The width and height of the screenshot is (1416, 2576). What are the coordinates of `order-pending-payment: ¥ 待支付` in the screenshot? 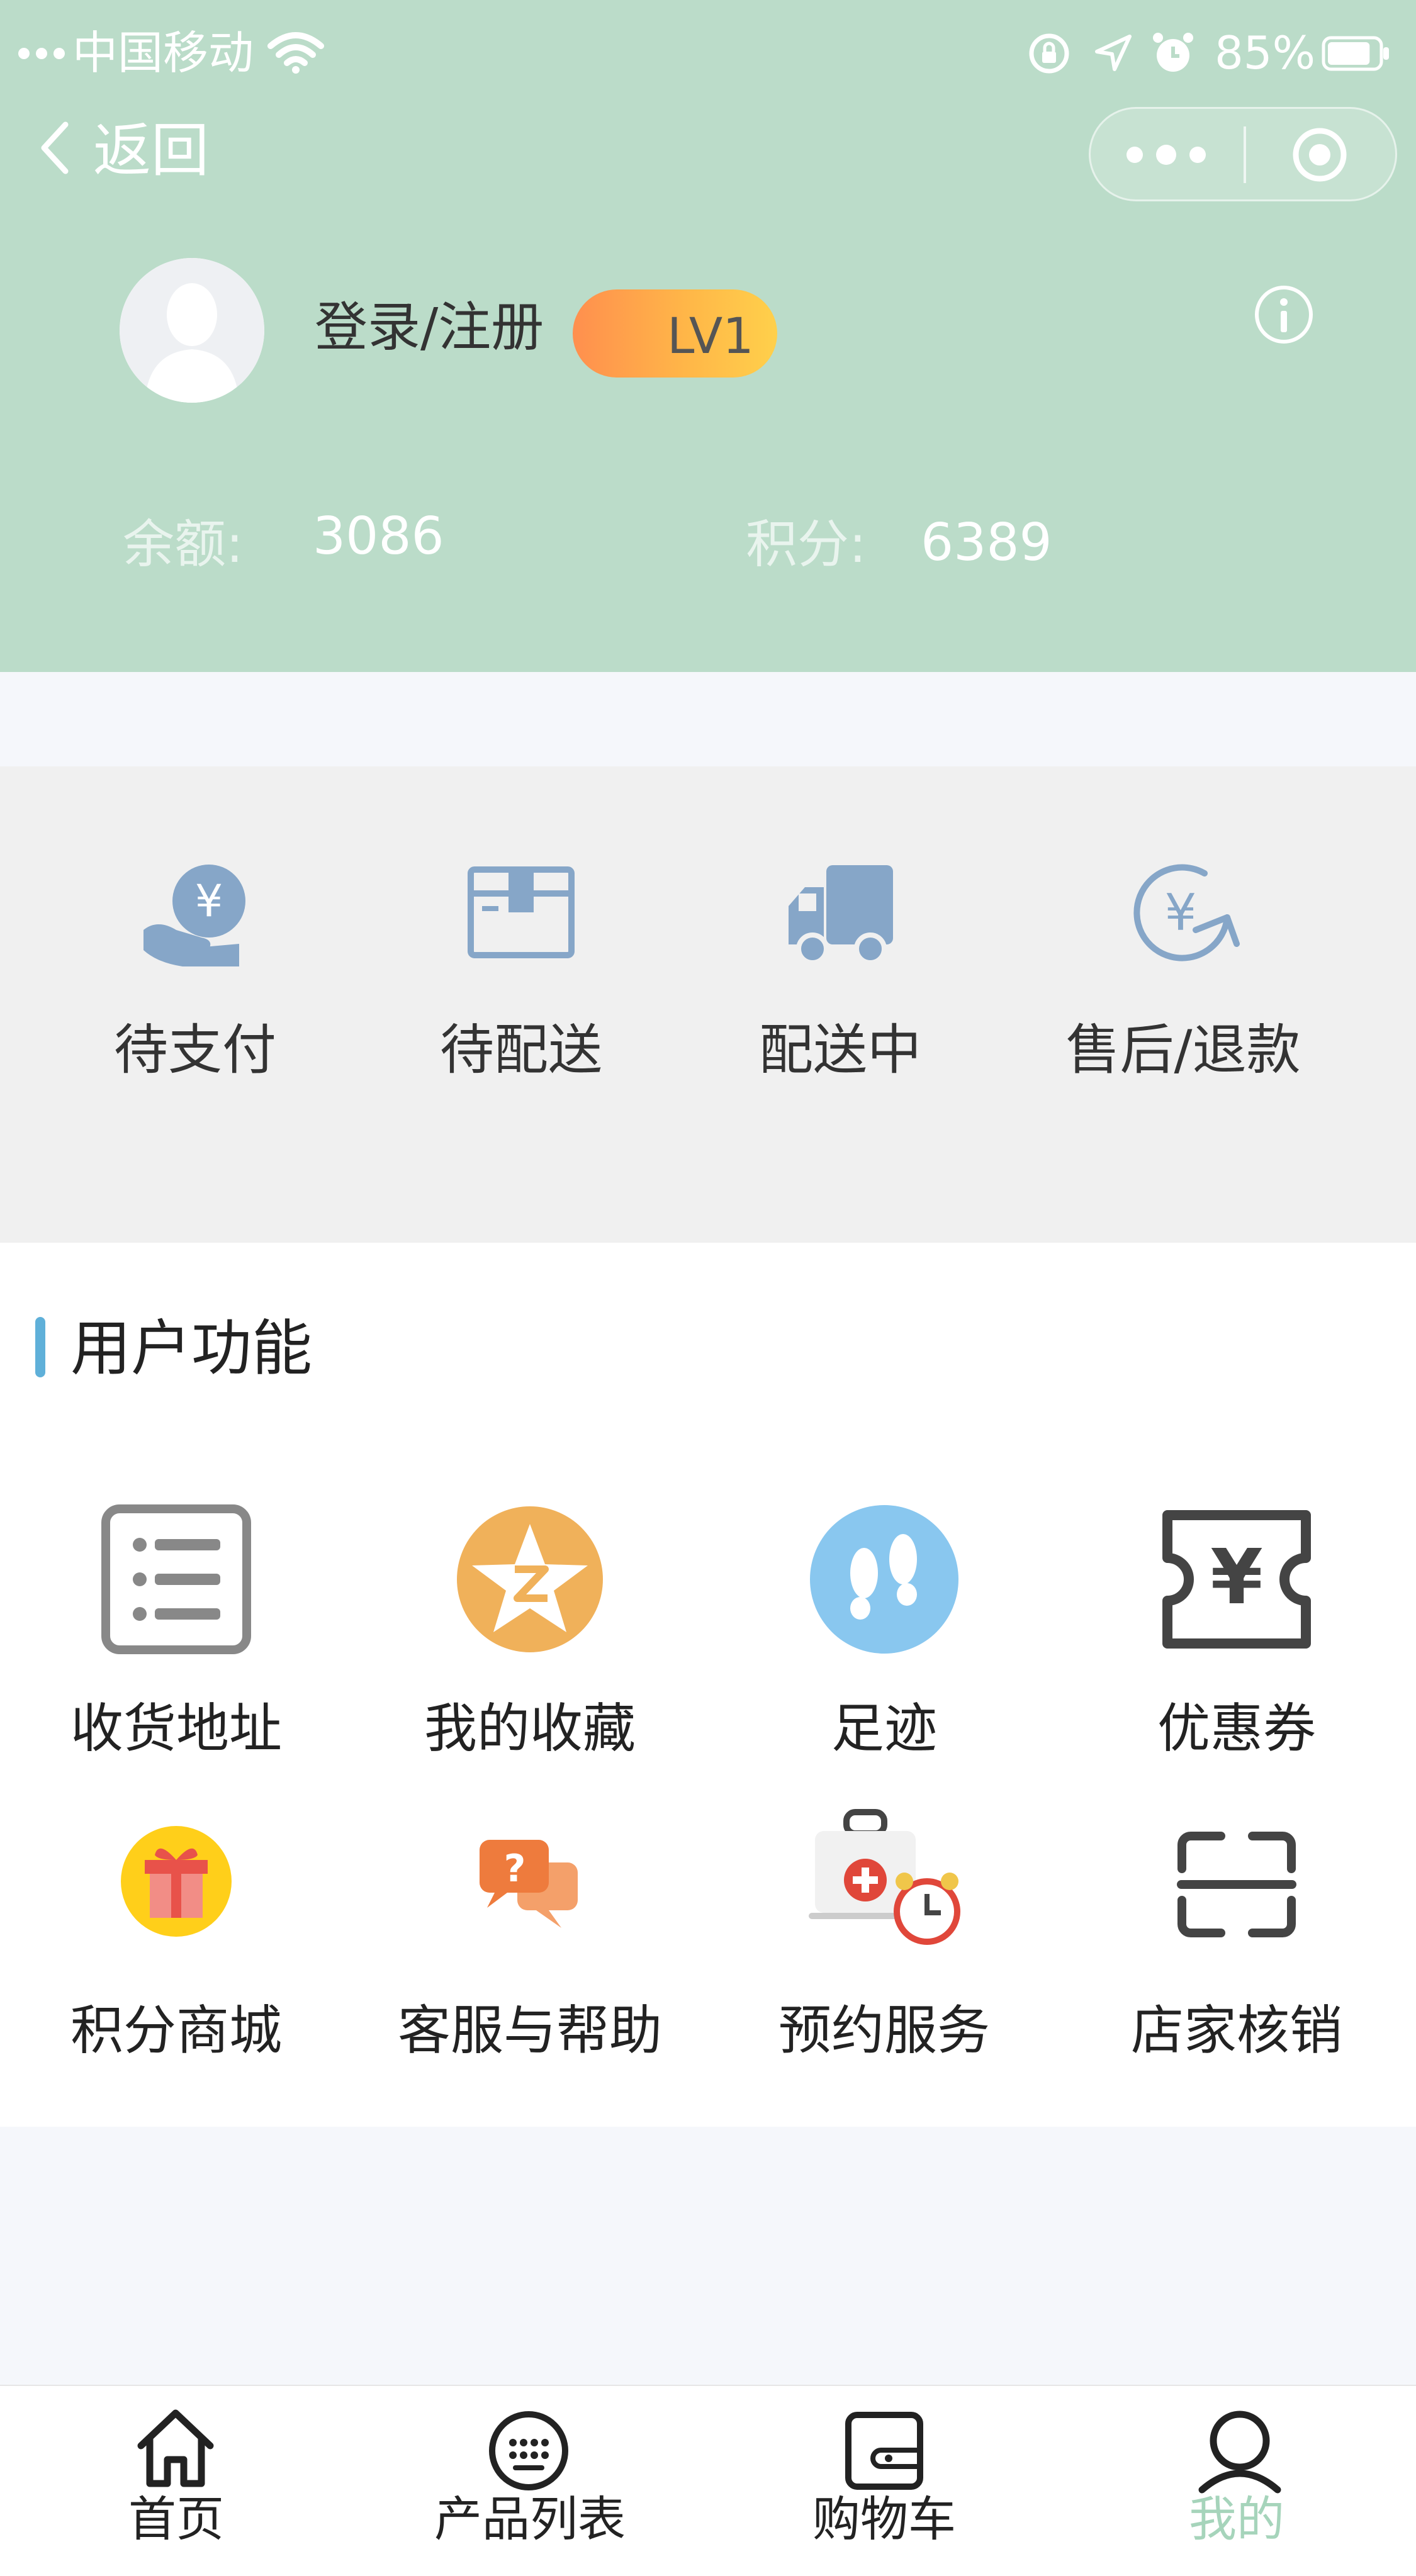 It's located at (195, 966).